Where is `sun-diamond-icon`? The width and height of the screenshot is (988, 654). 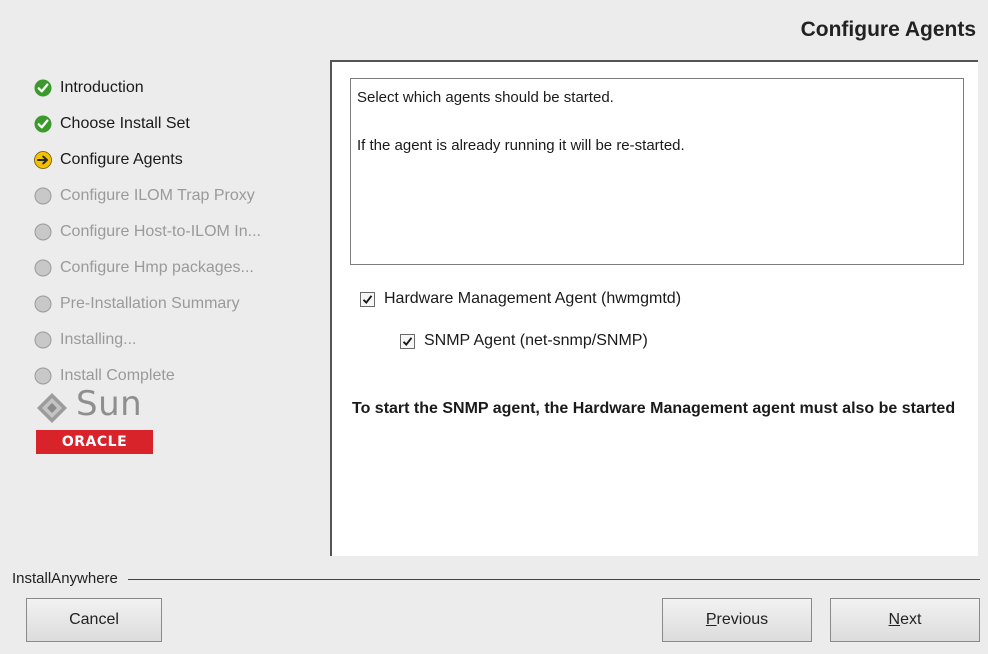 sun-diamond-icon is located at coordinates (52, 408).